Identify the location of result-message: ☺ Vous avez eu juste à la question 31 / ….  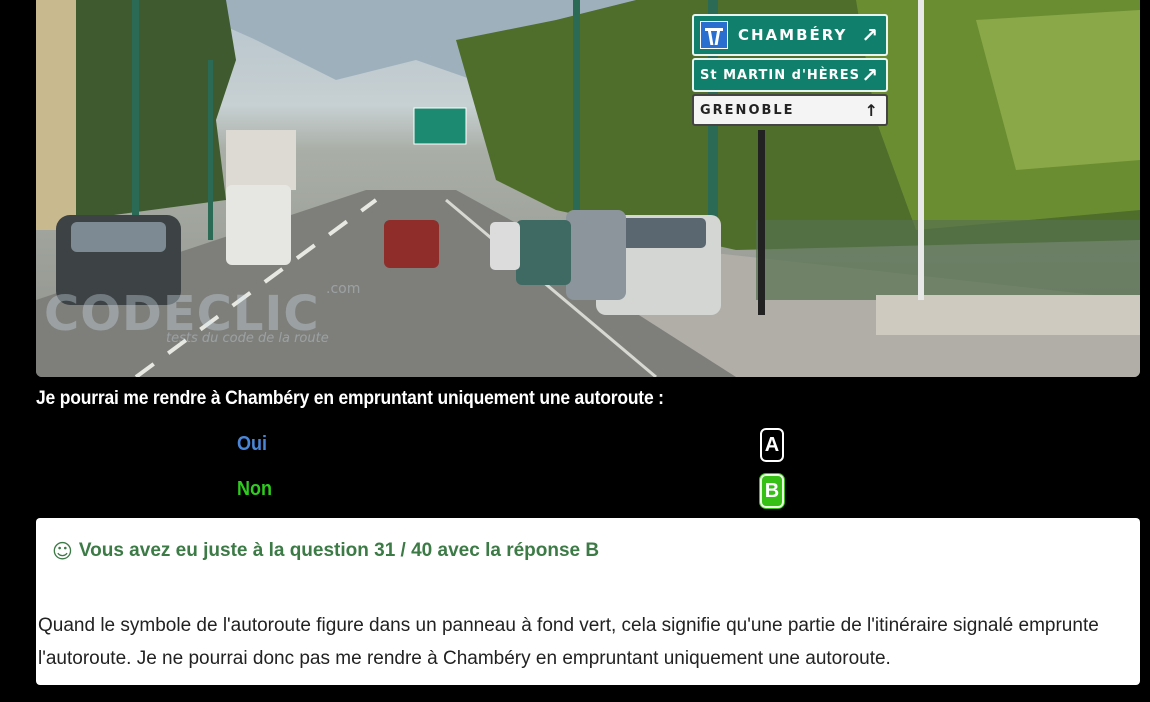
(325, 551).